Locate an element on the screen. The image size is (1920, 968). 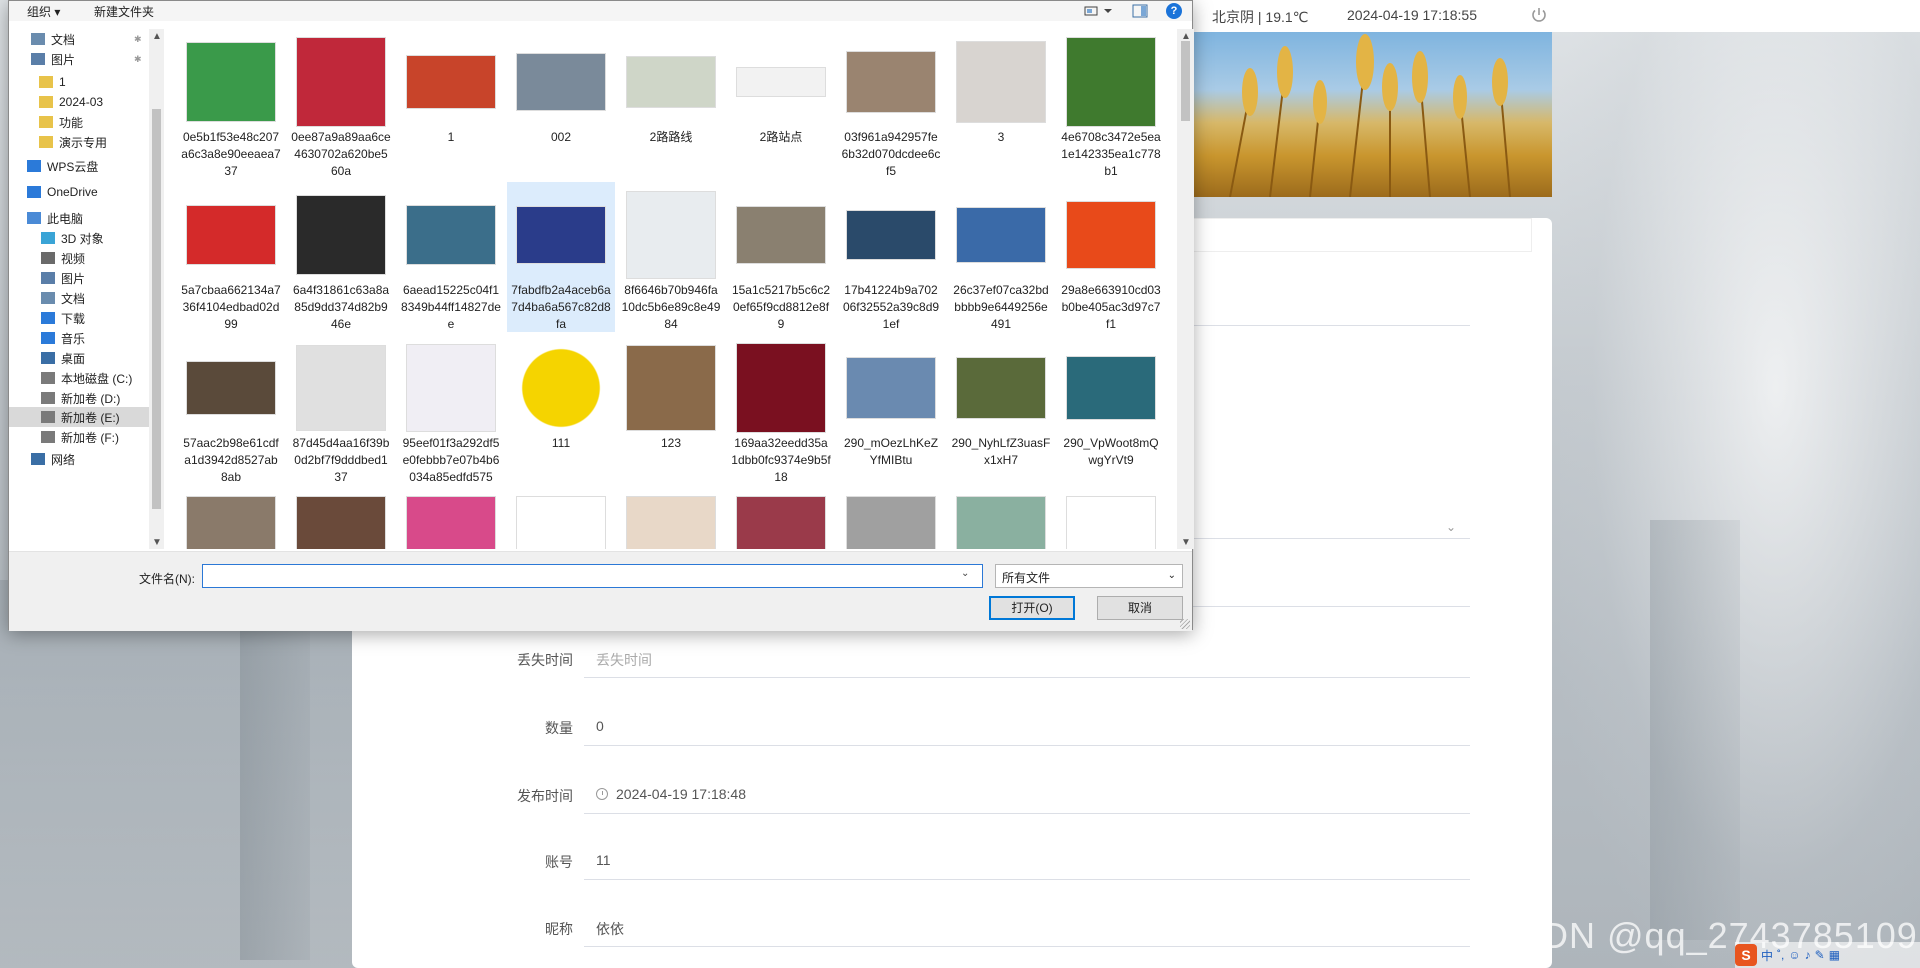
file-item: 4e6708c3472e5ea1e142335ea1c778b1 is located at coordinates (1111, 104).